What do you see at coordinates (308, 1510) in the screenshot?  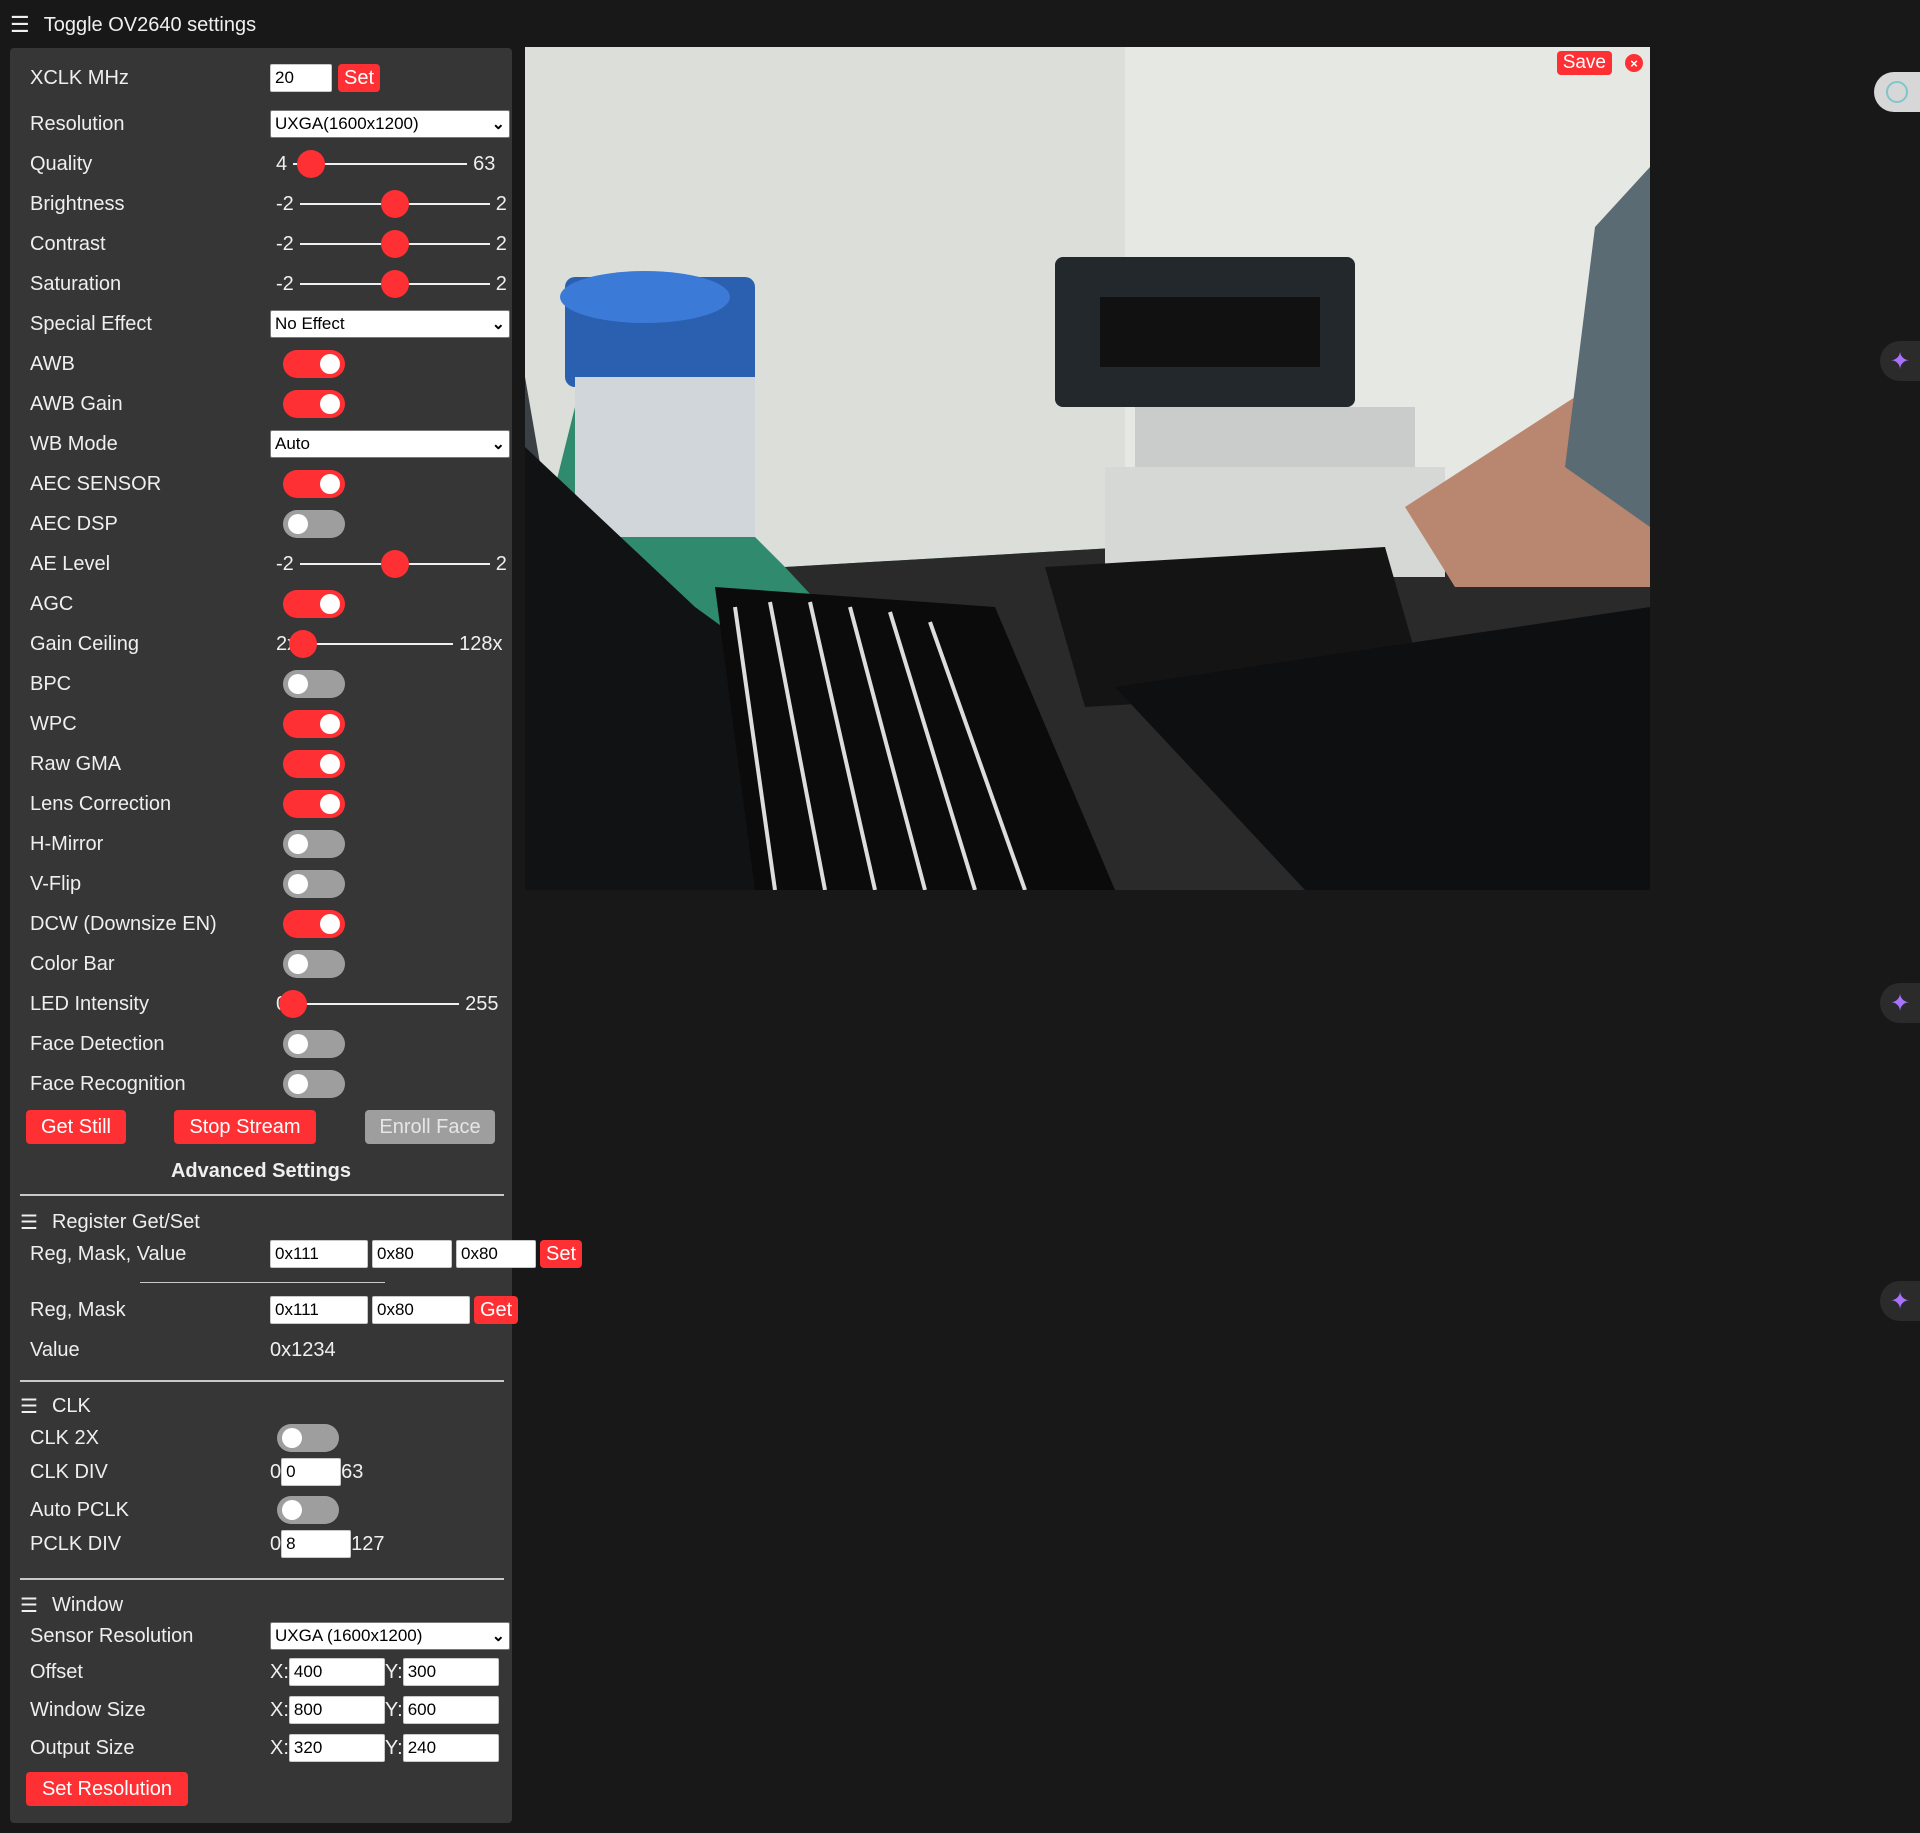 I see `auto-pclk-toggle` at bounding box center [308, 1510].